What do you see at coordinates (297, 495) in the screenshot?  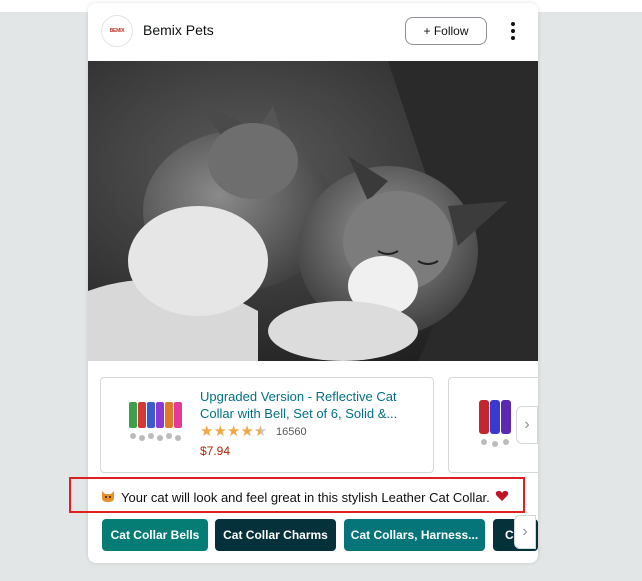 I see `highlight-box` at bounding box center [297, 495].